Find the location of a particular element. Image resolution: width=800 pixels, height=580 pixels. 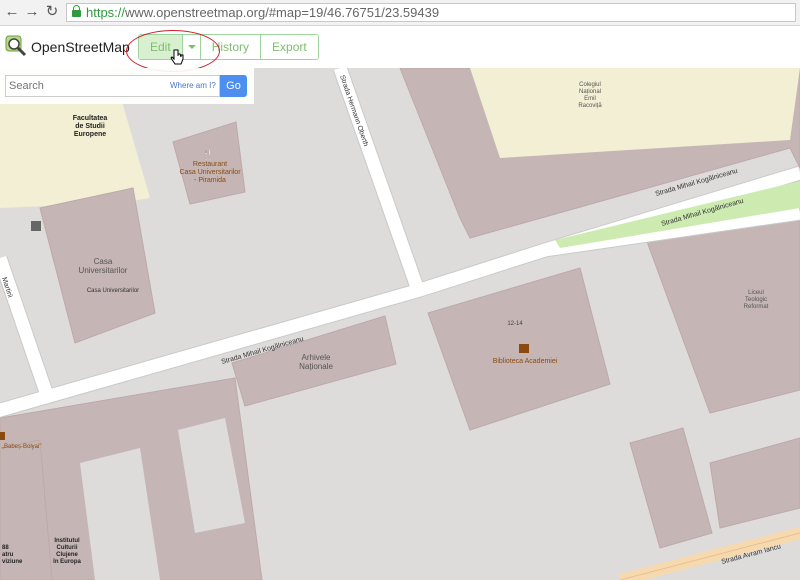

label-arhivele-1: Arhivele is located at coordinates (316, 357).